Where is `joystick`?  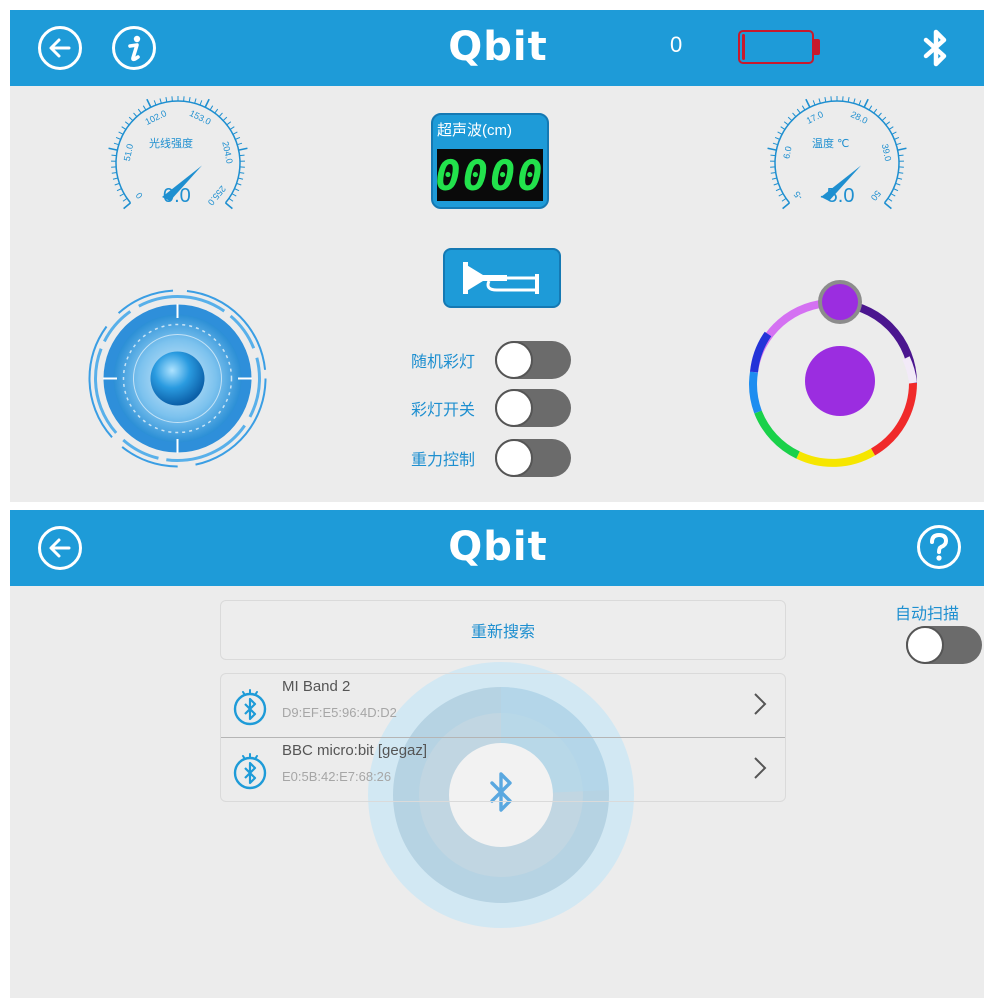 joystick is located at coordinates (177, 378).